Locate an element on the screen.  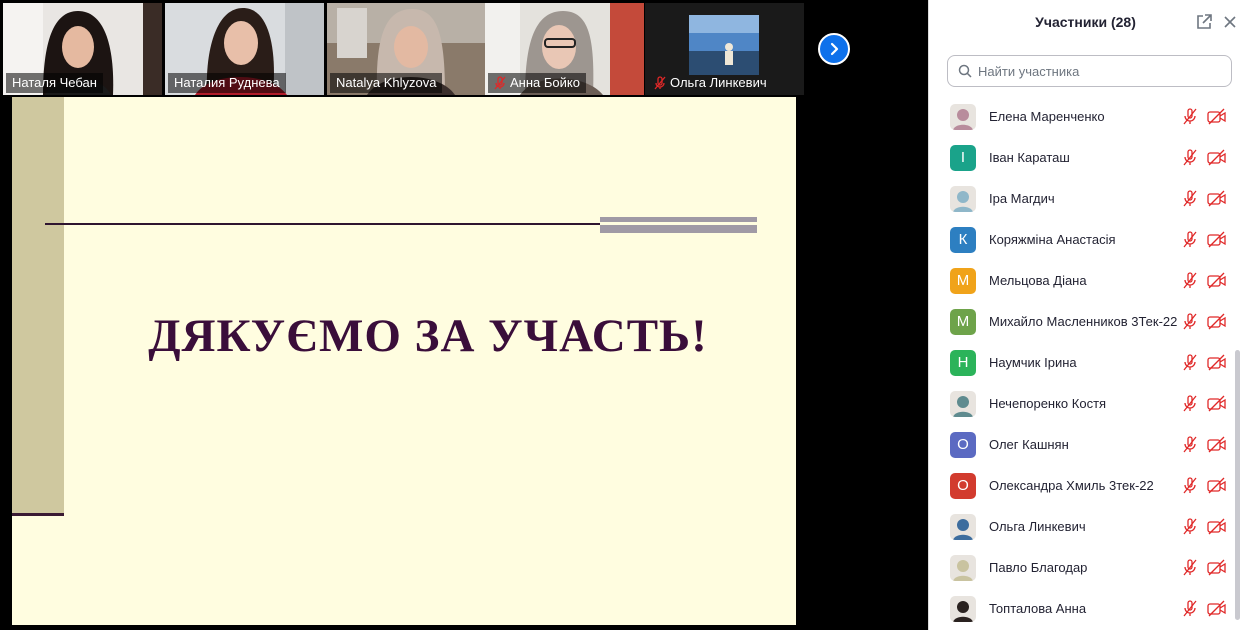
participant-name: Наумчик Ірина is located at coordinates (1033, 362).